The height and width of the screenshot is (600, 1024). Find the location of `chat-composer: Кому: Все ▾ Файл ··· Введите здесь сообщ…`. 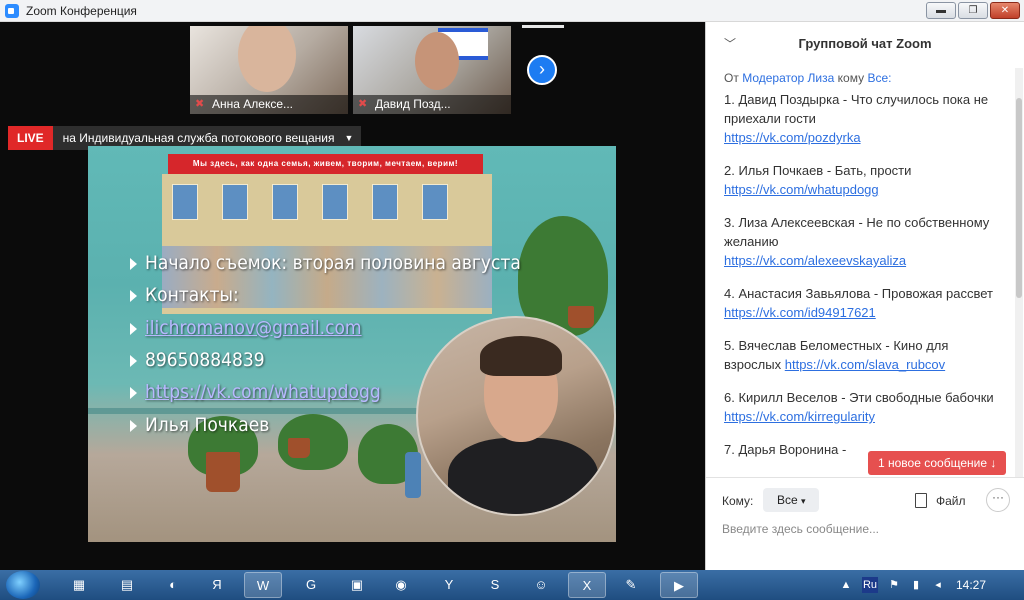

chat-composer: Кому: Все ▾ Файл ··· Введите здесь сообщ… is located at coordinates (865, 524).